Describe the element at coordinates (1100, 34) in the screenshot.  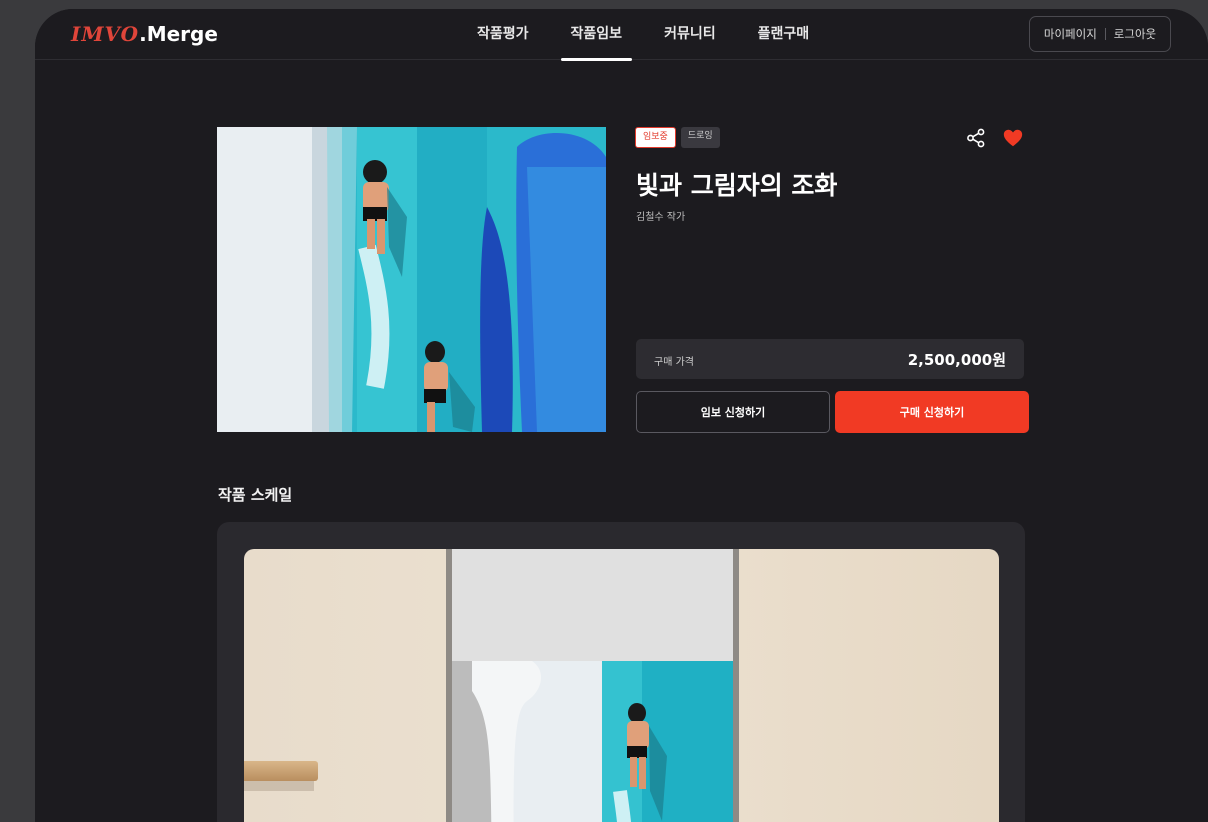
I see `account-menu: 마이페이지 로그아웃` at that location.